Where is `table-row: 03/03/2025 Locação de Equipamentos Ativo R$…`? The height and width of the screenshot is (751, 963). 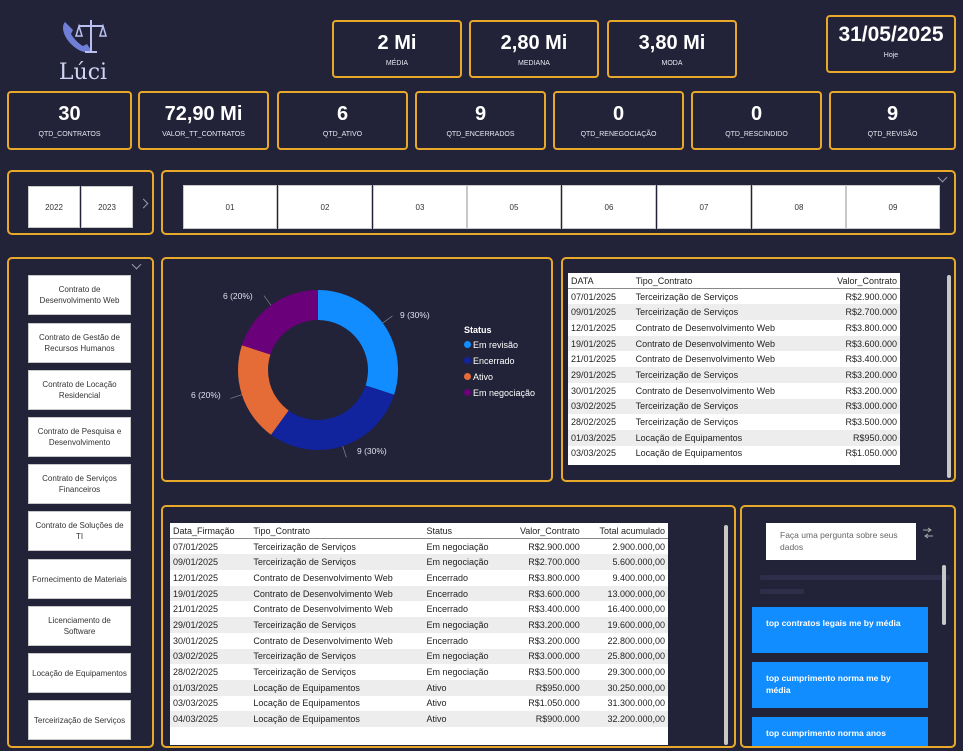
table-row: 03/03/2025 Locação de Equipamentos Ativo R$… is located at coordinates (419, 704).